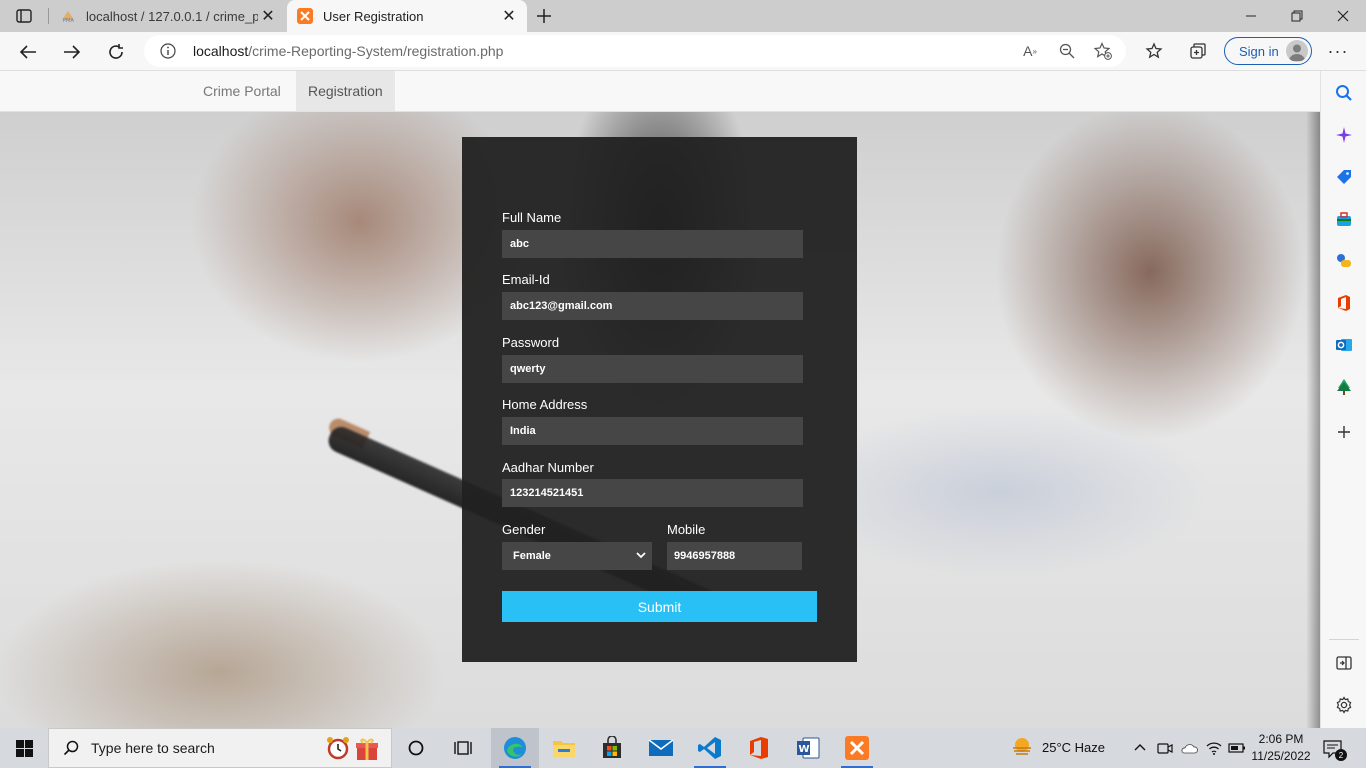  I want to click on sidebar-settings-icon, so click(1344, 705).